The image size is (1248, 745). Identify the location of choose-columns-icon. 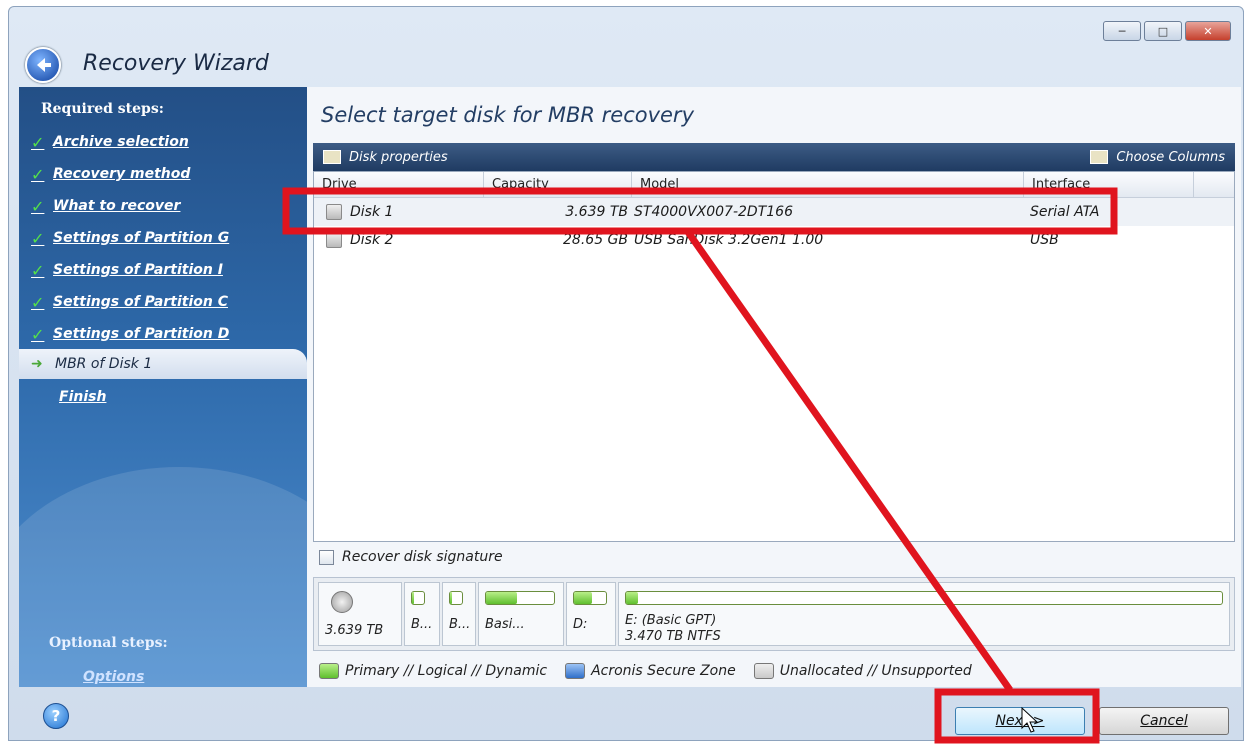
(1099, 157).